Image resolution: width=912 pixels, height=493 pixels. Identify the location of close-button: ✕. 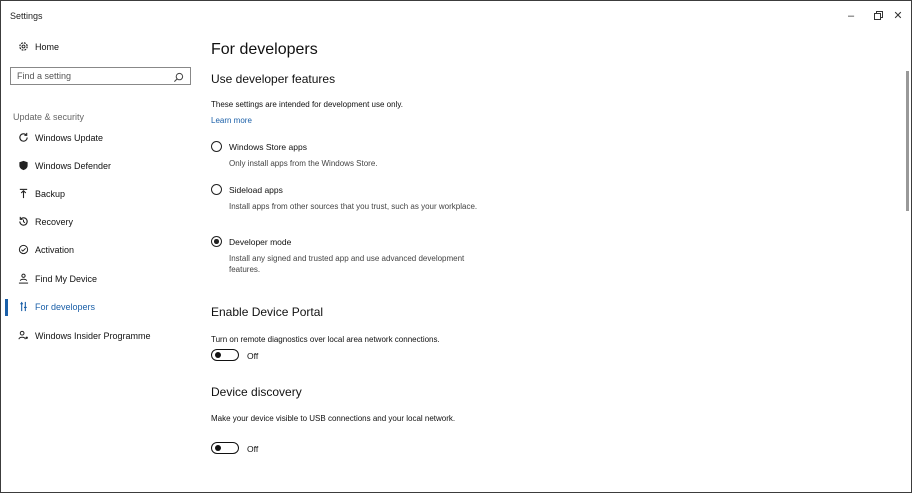
(898, 16).